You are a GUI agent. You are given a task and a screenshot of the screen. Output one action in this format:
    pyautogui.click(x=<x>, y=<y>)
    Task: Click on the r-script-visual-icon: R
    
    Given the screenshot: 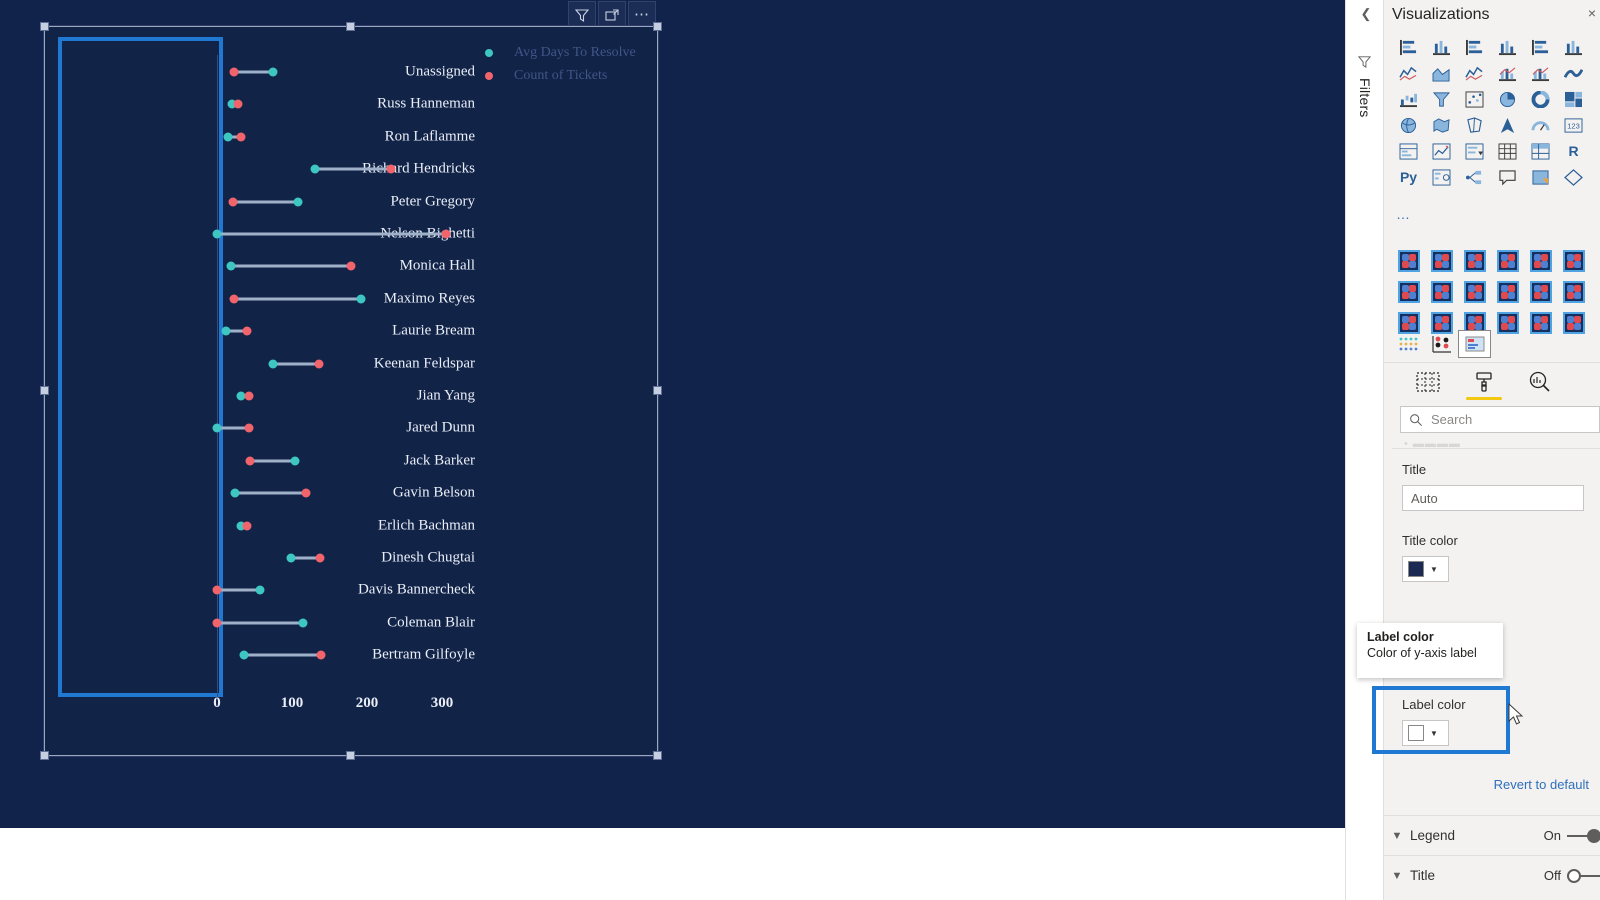 What is the action you would take?
    pyautogui.click(x=1573, y=151)
    